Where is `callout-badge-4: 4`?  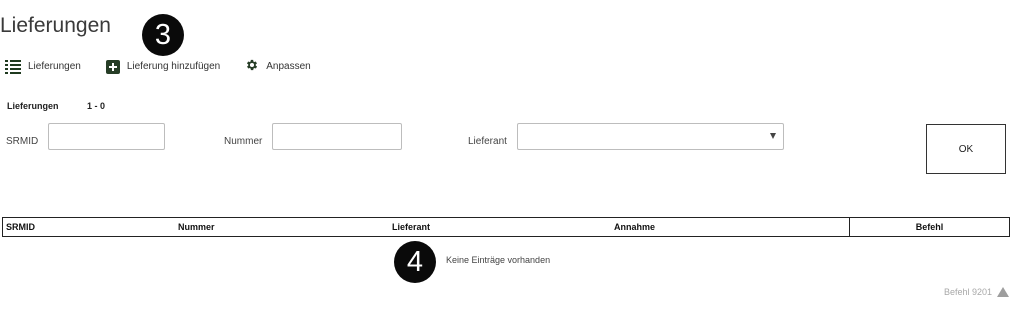
callout-badge-4: 4 is located at coordinates (415, 262).